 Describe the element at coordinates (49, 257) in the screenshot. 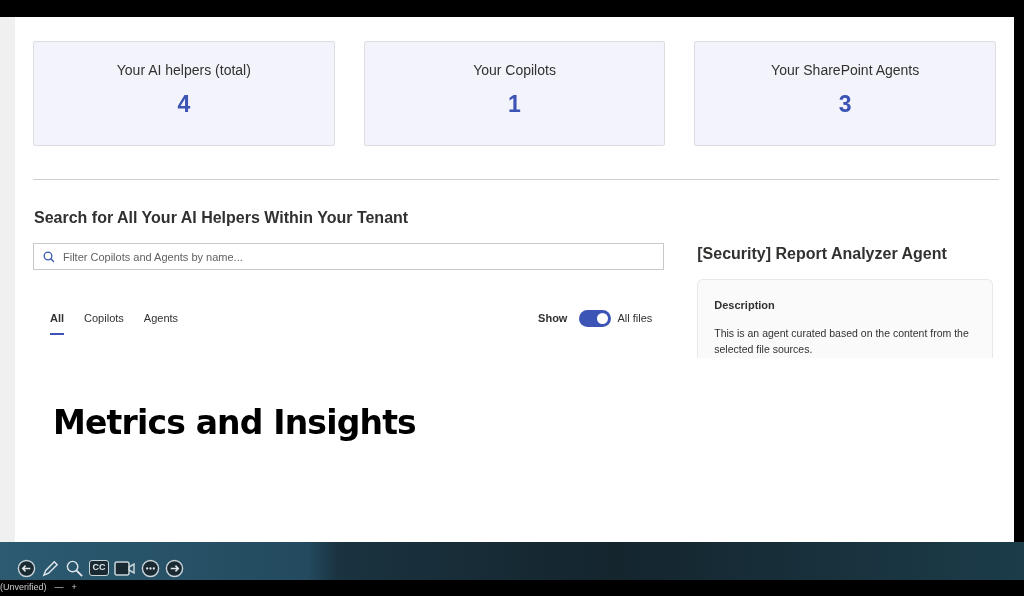

I see `search-icon` at that location.